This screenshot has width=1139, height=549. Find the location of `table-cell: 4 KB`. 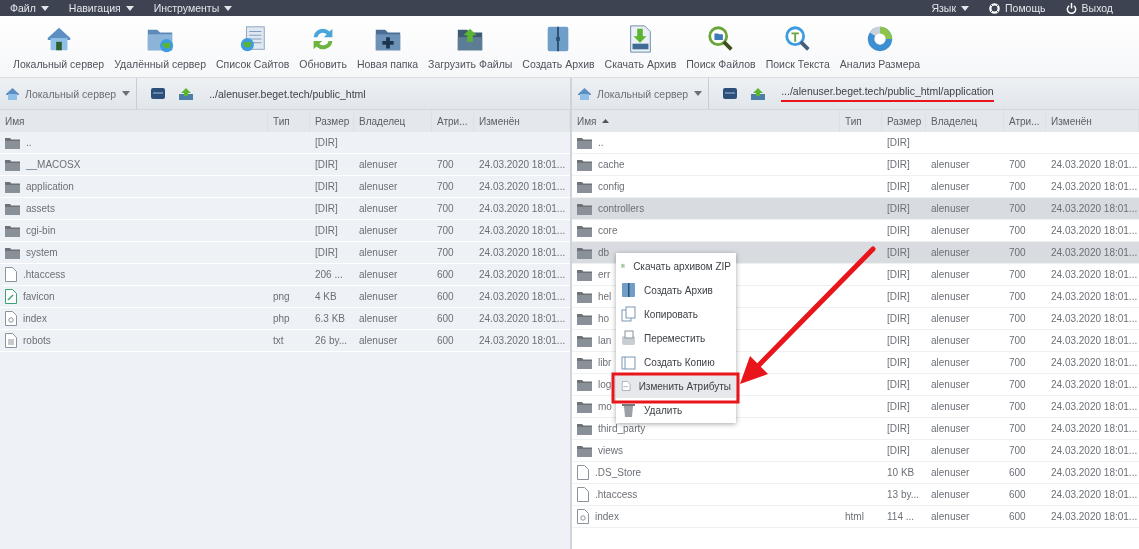

table-cell: 4 KB is located at coordinates (332, 297).